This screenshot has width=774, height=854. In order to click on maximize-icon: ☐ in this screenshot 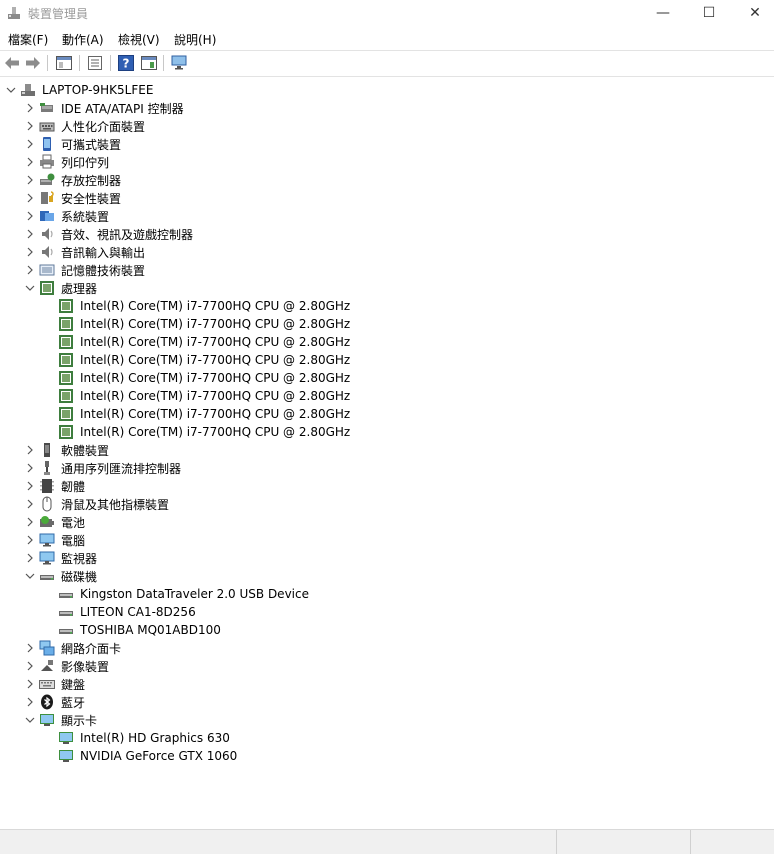, I will do `click(709, 13)`.